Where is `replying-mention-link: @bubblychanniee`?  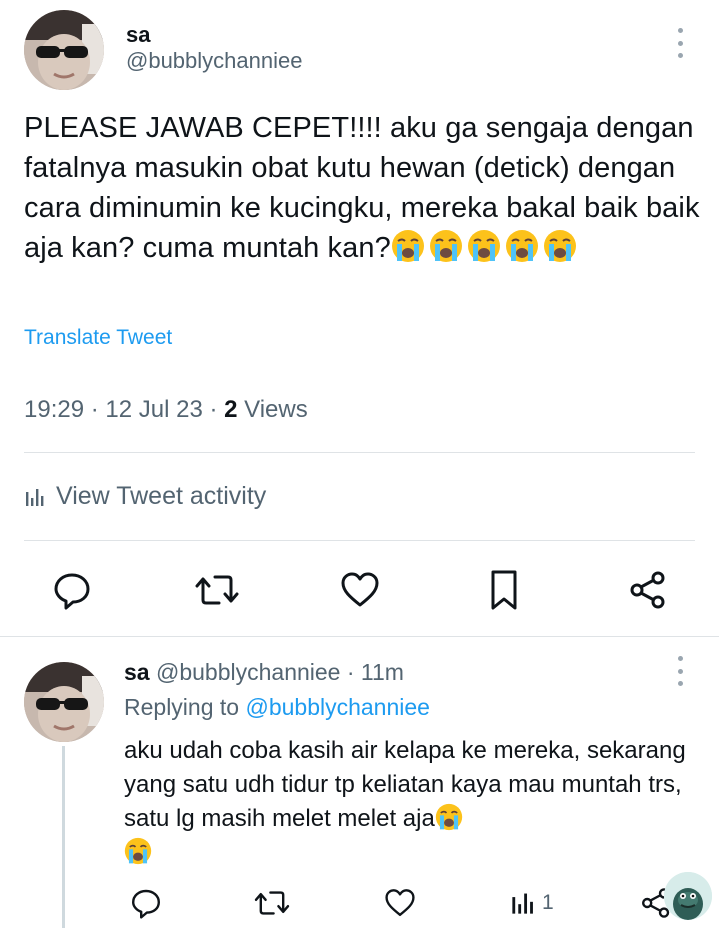 replying-mention-link: @bubblychanniee is located at coordinates (337, 707).